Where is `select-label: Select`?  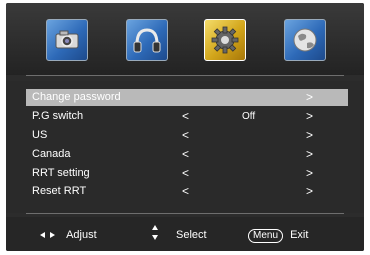 select-label: Select is located at coordinates (191, 235).